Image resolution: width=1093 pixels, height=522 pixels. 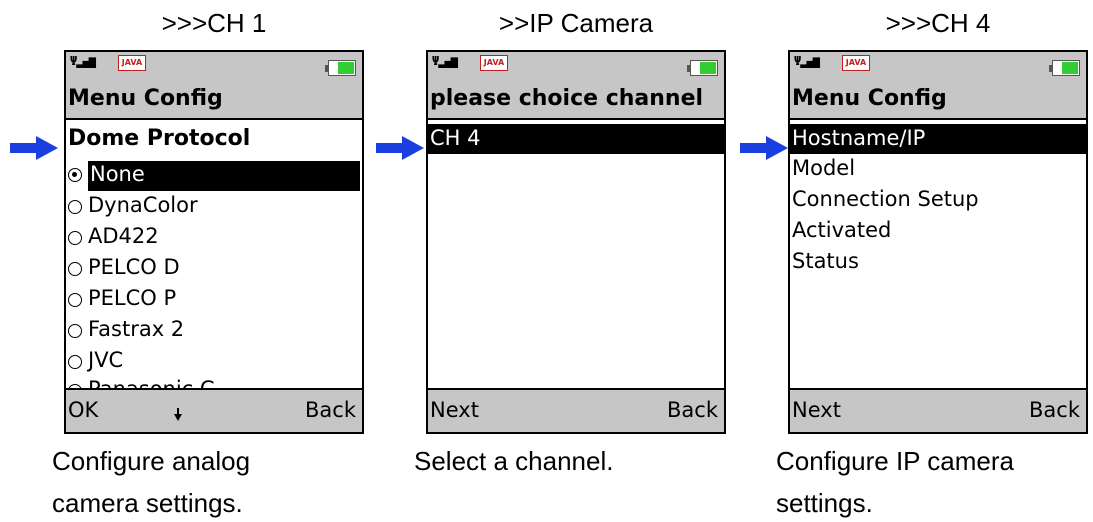 What do you see at coordinates (132, 298) in the screenshot?
I see `option-label: PELCO P` at bounding box center [132, 298].